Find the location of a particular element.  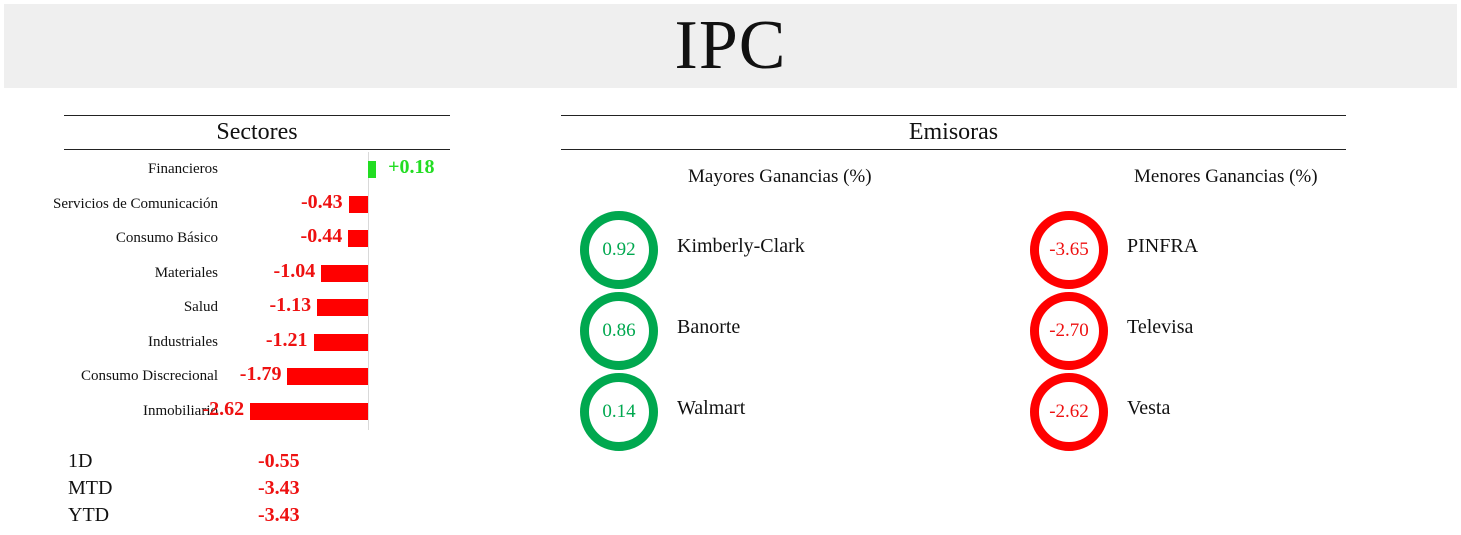

stat-row-1d: 1D -0.55 is located at coordinates (198, 463).